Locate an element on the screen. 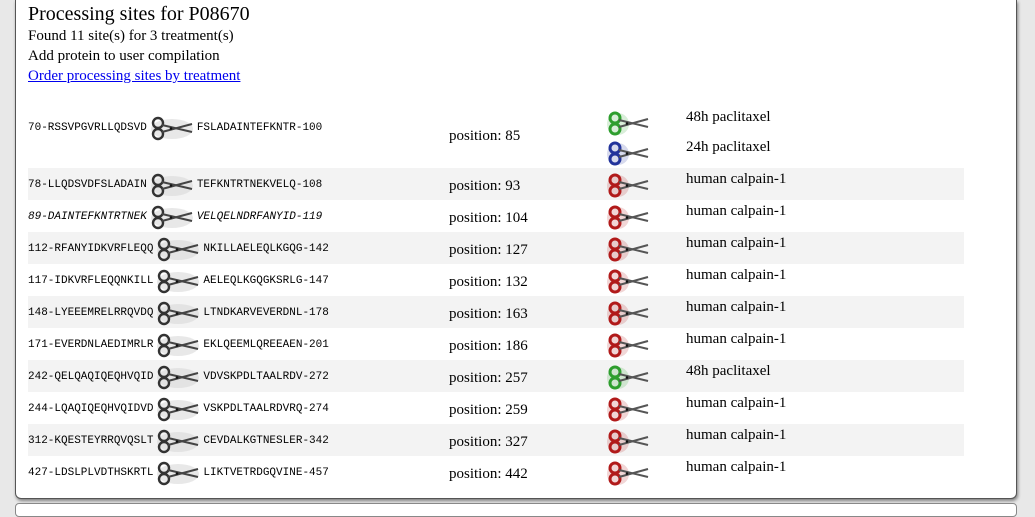  sequence-right: NKILLAELEQLKGQG-142 is located at coordinates (266, 249).